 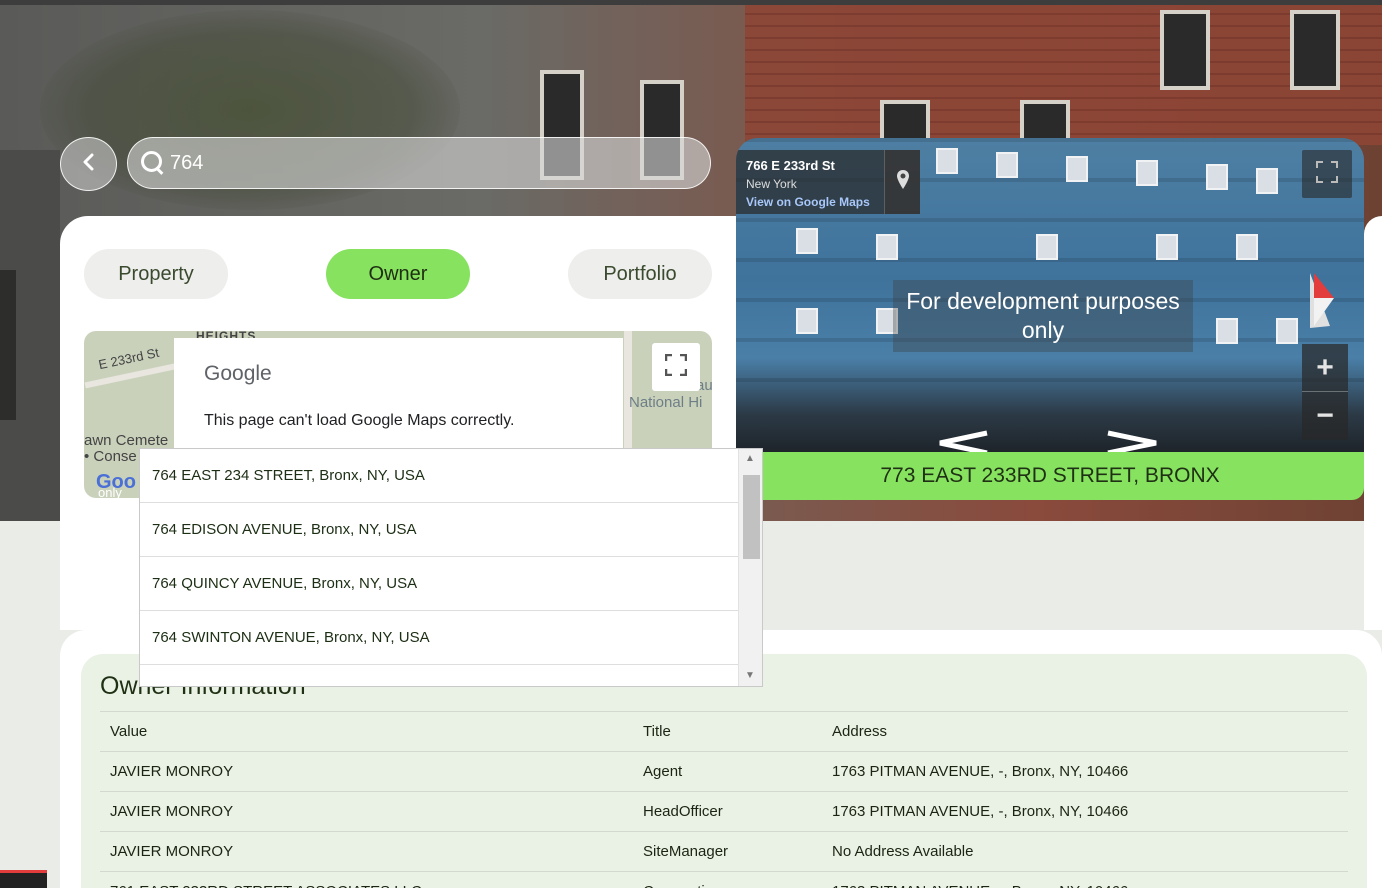 I want to click on owner-address-cell: No Address Available, so click(x=1085, y=851).